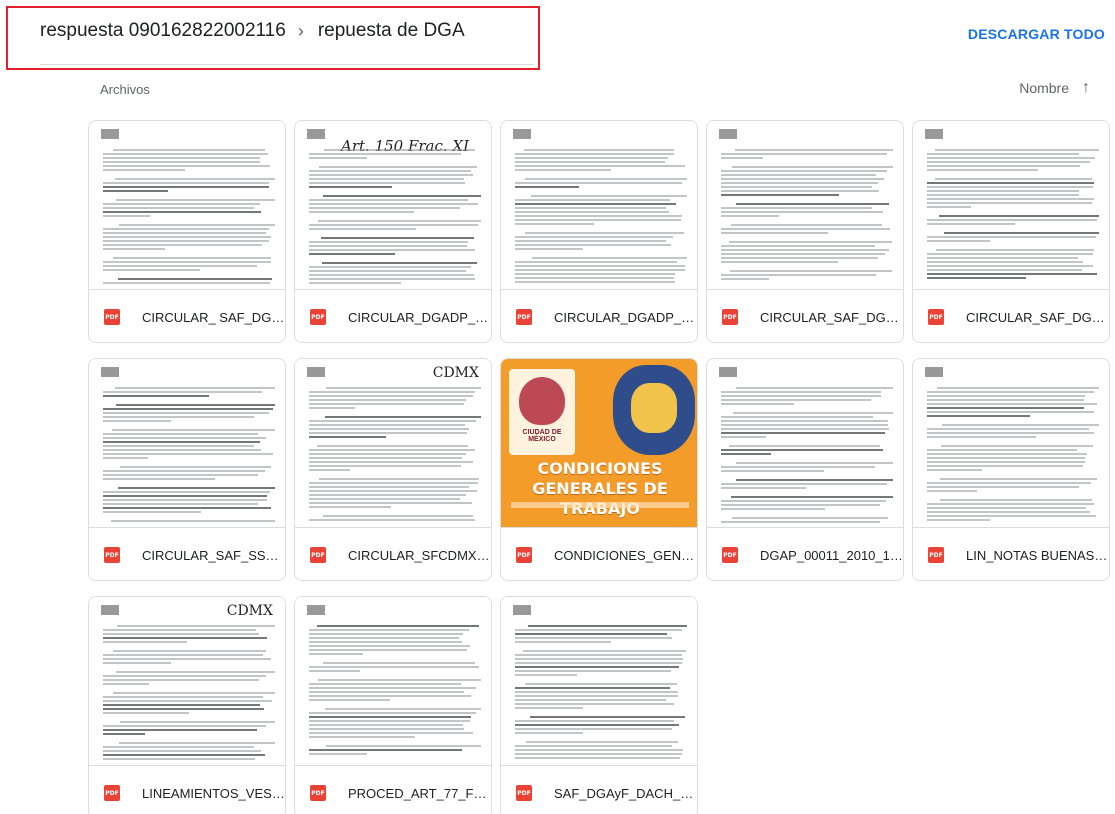 The image size is (1115, 814). I want to click on file-name: DGAP_00011_2010_1.PDF, so click(831, 555).